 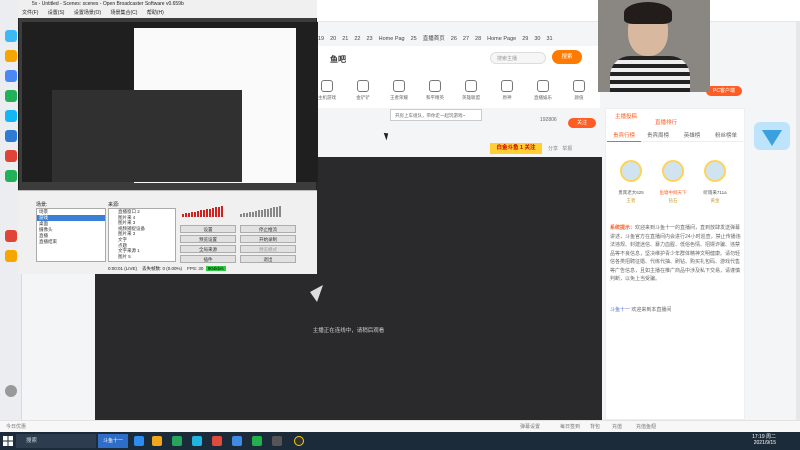 I want to click on browser-tab: 28, so click(x=478, y=39).